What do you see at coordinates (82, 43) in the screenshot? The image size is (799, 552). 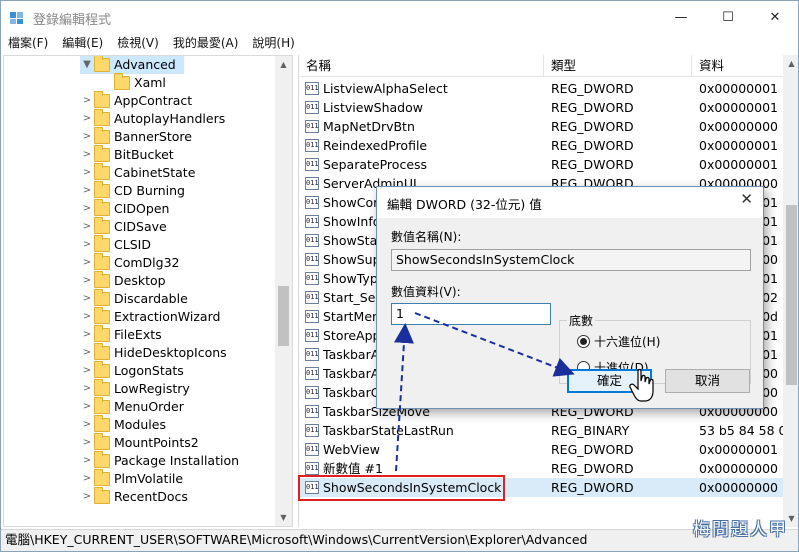 I see `menu-edit: 編輯(E)` at bounding box center [82, 43].